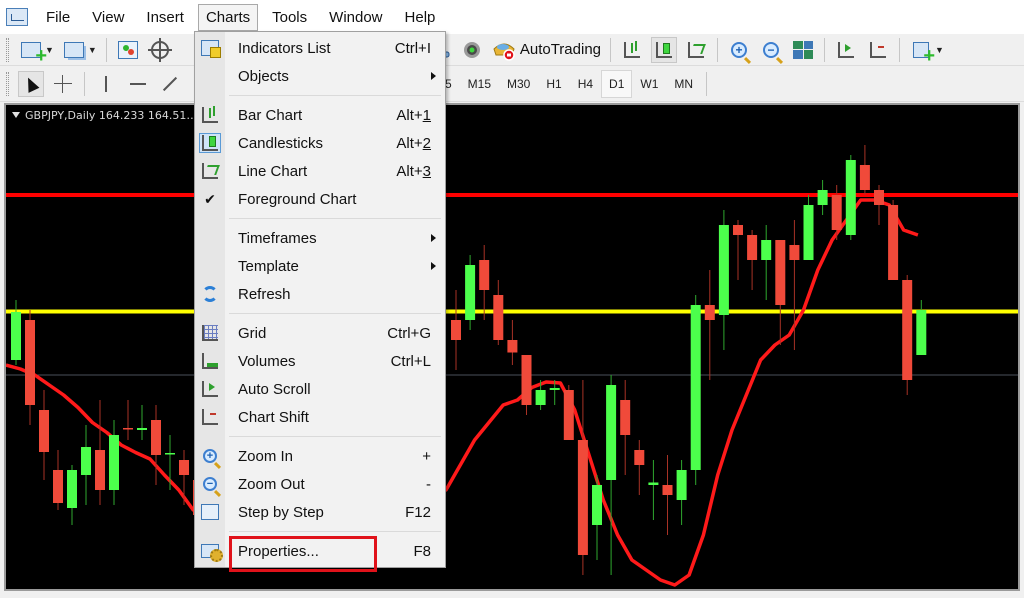 This screenshot has width=1024, height=598. I want to click on crosshair-button, so click(63, 84).